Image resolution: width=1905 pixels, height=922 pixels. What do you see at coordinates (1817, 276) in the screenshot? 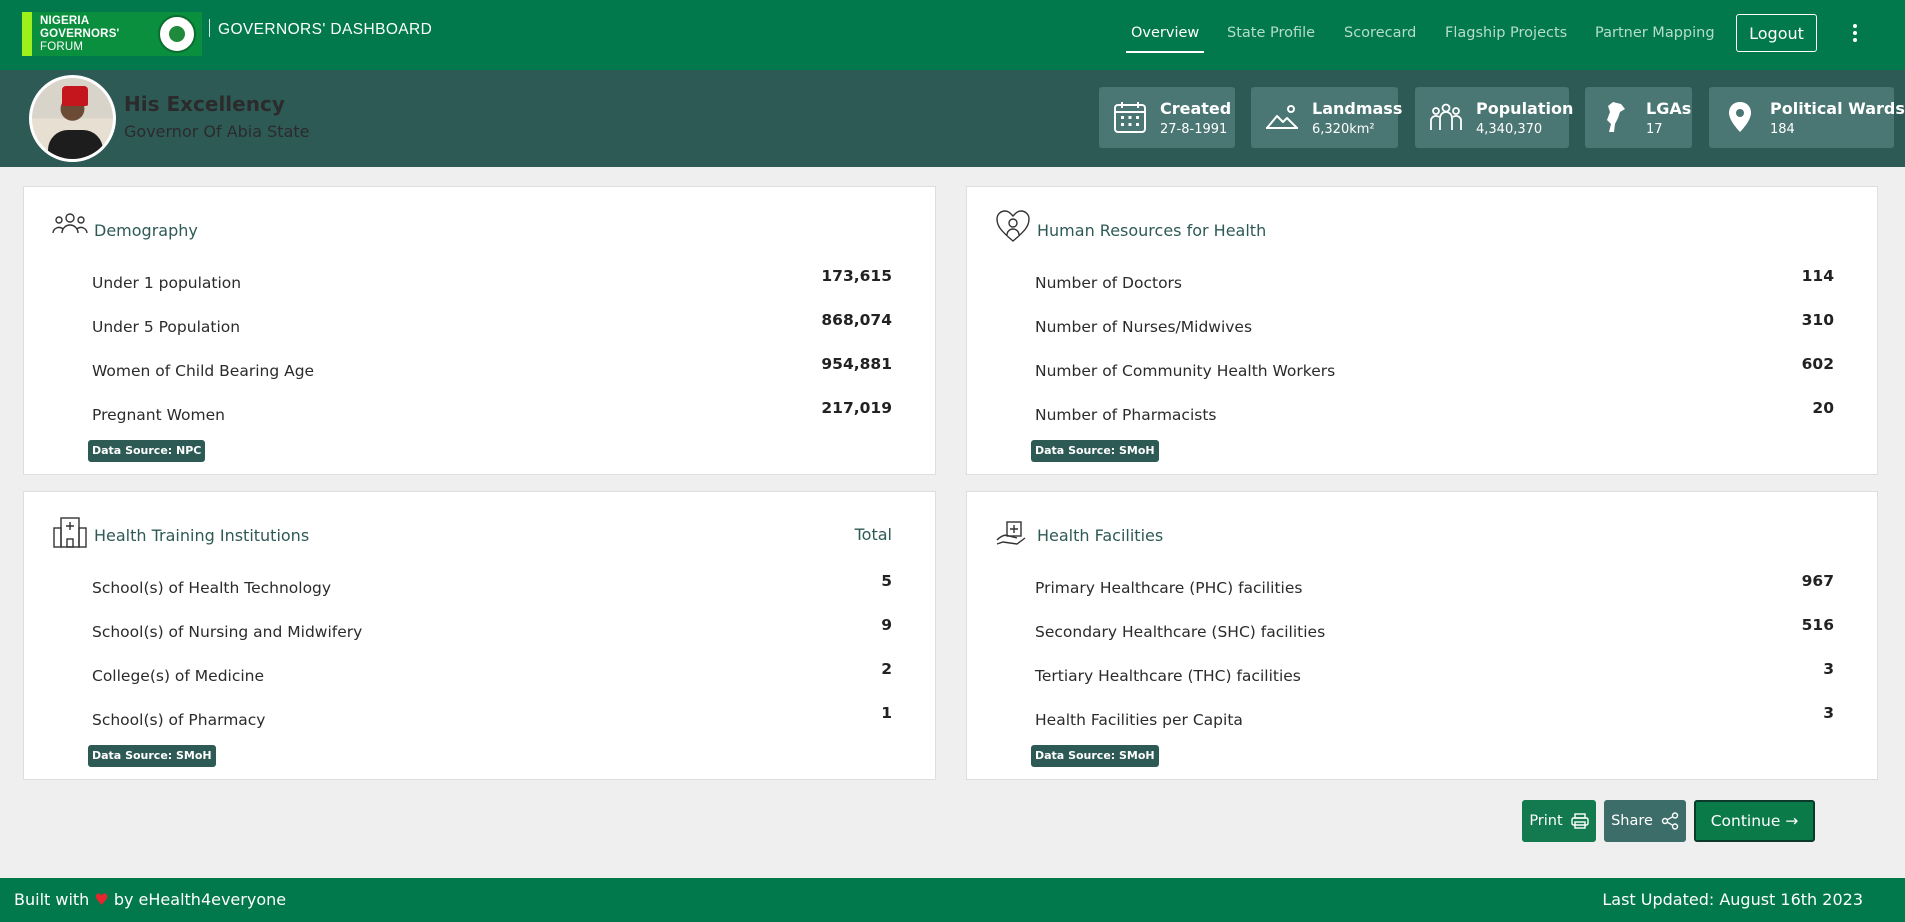
I see `row-value: 114` at bounding box center [1817, 276].